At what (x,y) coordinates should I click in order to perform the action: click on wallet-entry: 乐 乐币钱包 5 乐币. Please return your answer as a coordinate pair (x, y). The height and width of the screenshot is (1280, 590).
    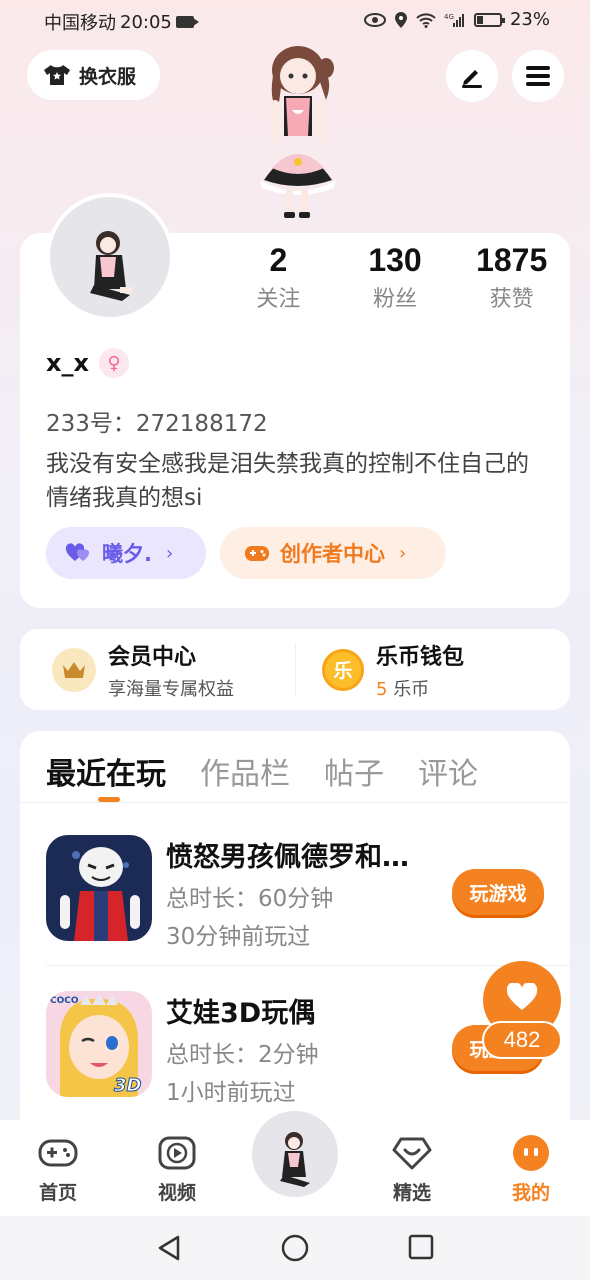
    Looking at the image, I should click on (393, 669).